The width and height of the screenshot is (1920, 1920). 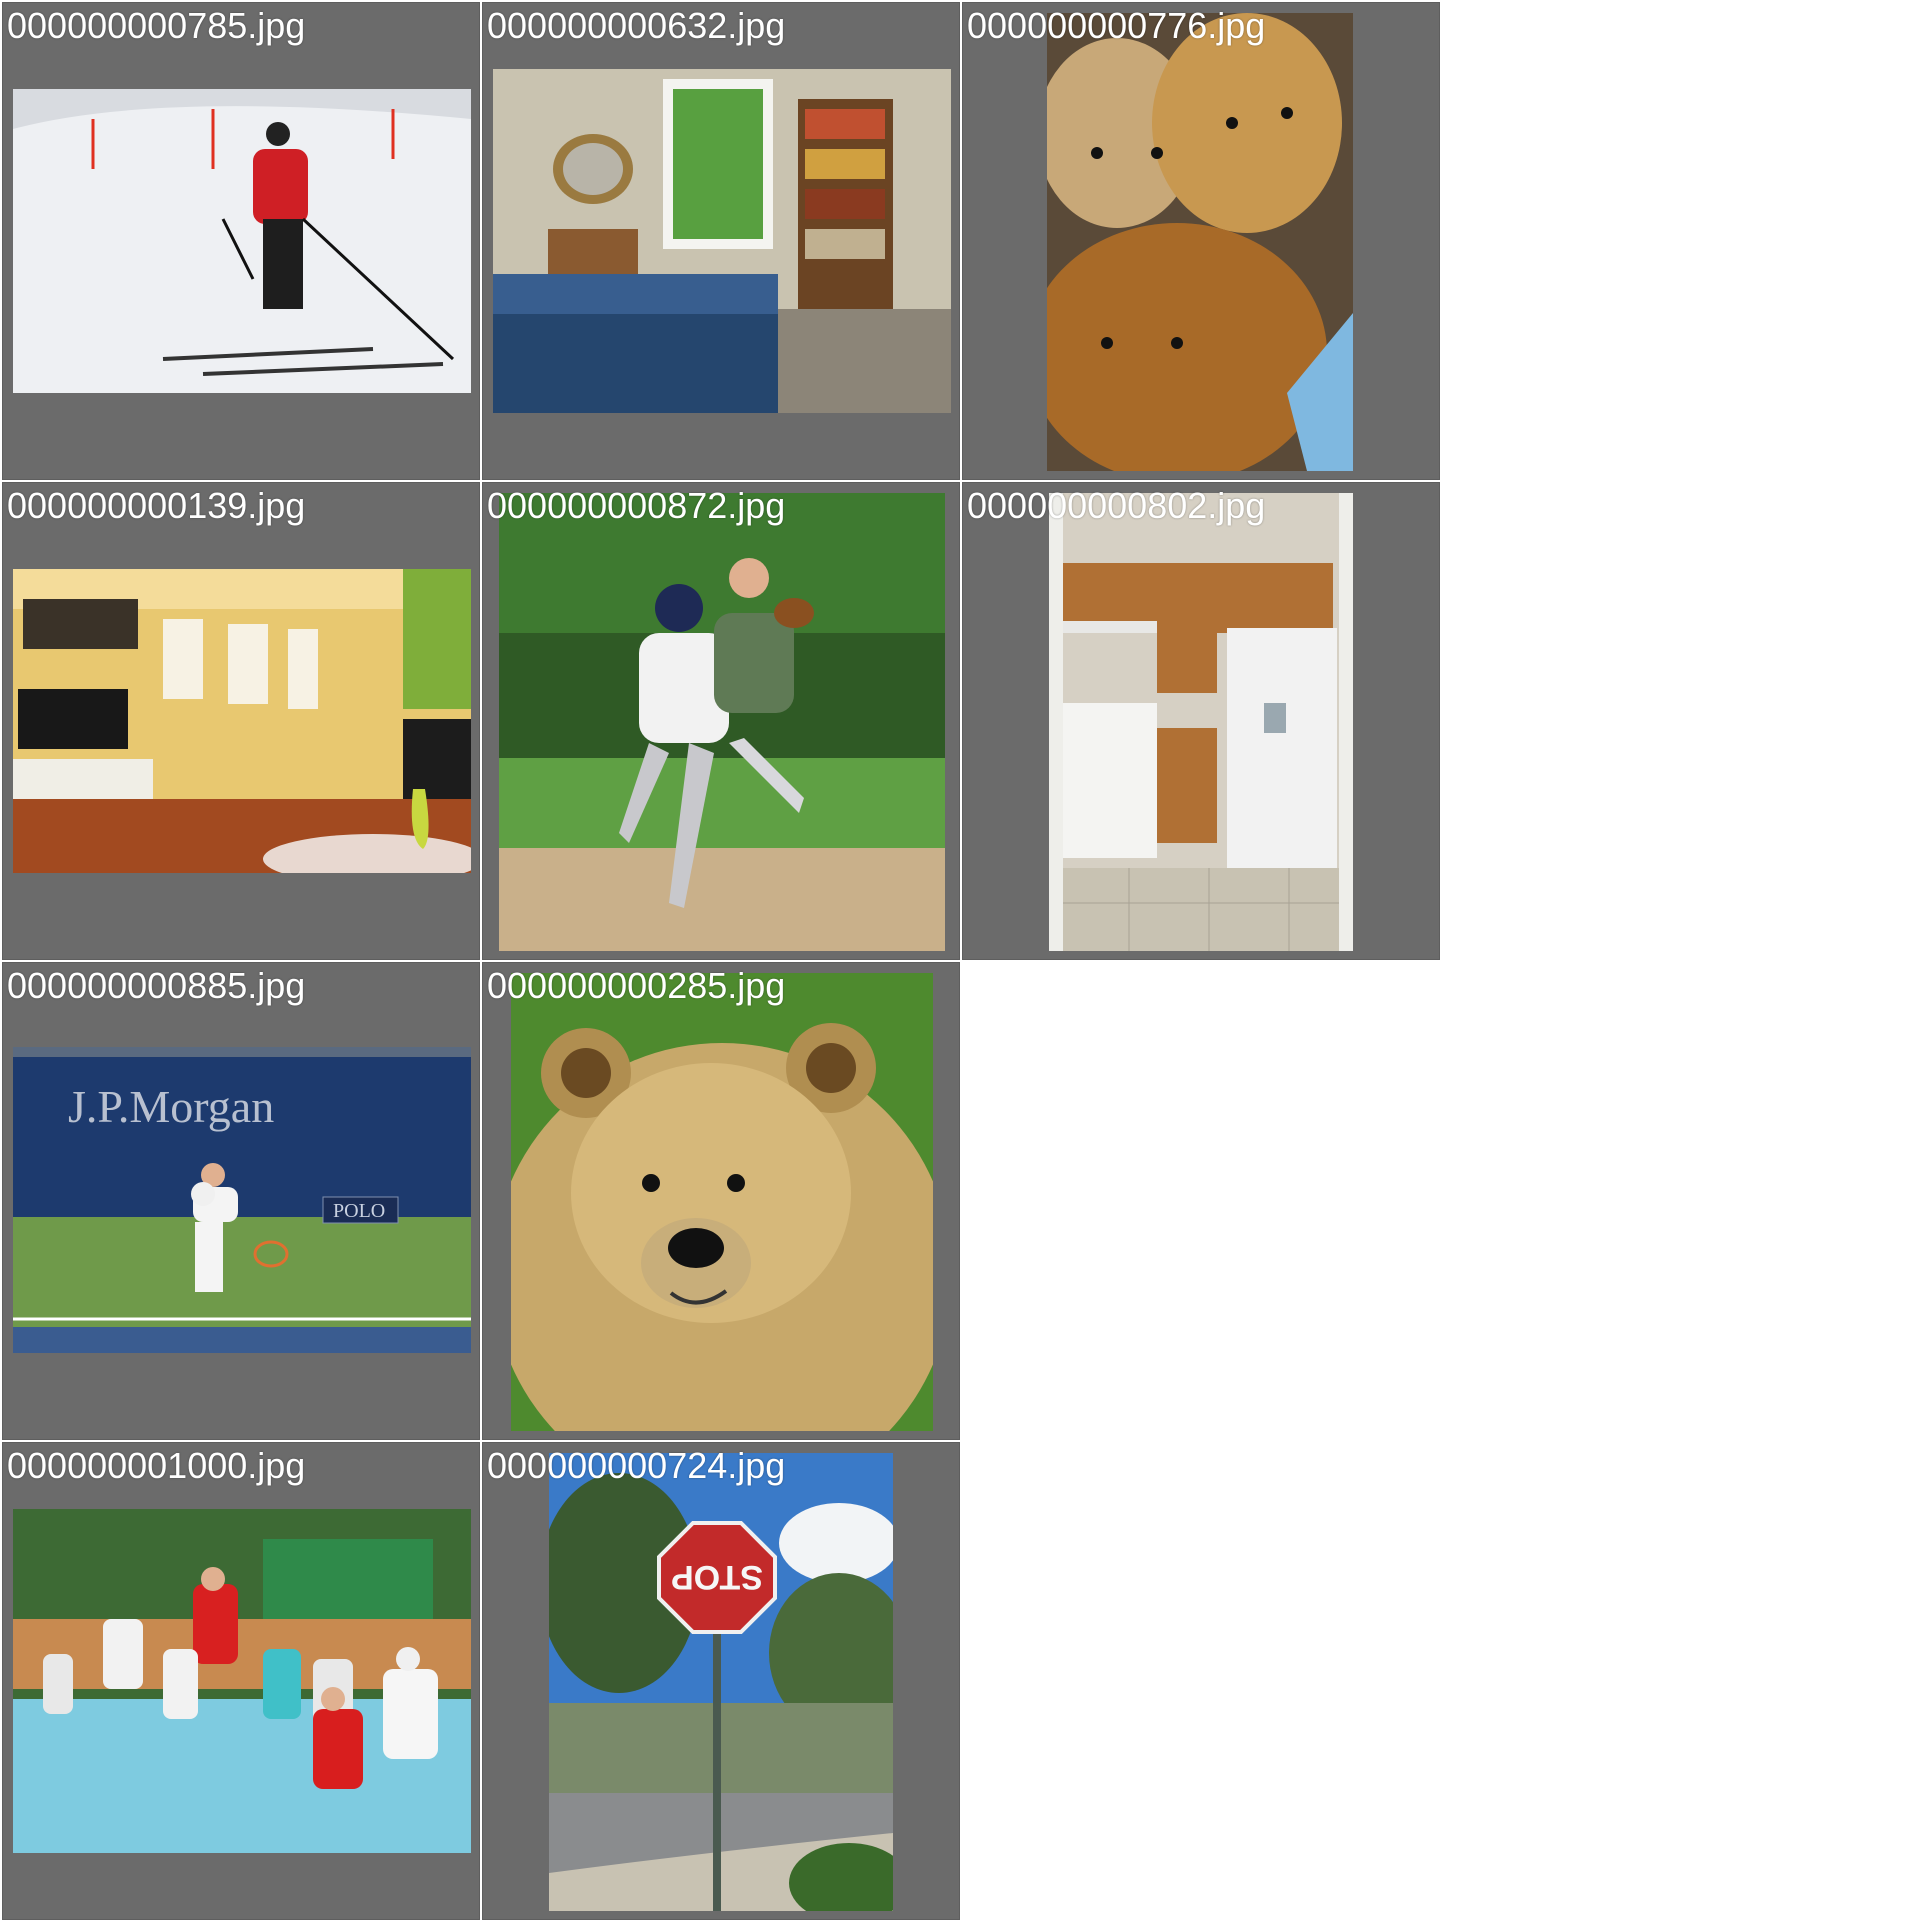 What do you see at coordinates (717, 1577) in the screenshot?
I see `stop-sign-text: STOP` at bounding box center [717, 1577].